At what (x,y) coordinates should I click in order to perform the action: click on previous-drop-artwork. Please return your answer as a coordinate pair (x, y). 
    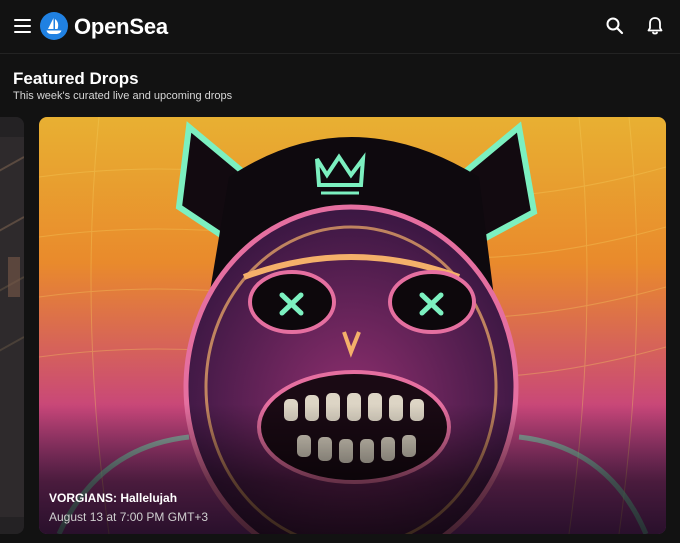
    Looking at the image, I should click on (12, 325).